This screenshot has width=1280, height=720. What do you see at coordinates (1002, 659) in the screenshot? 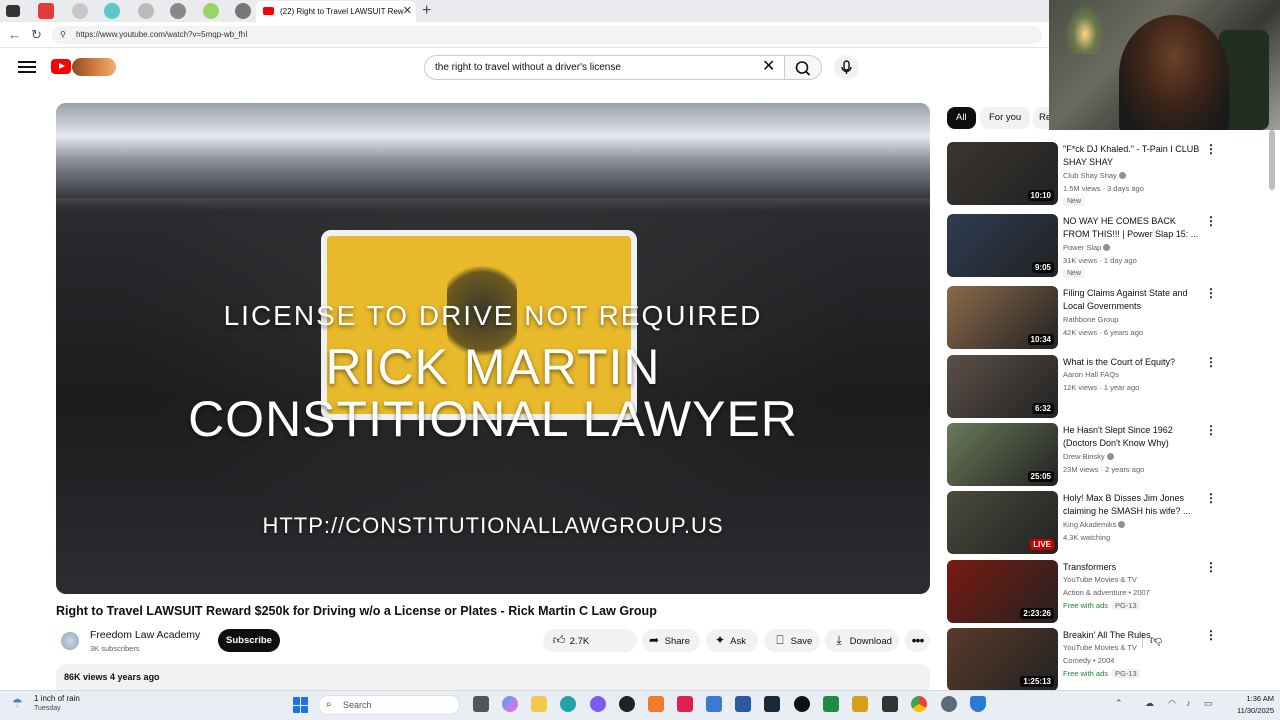
I see `recommendation-thumbnail: 1:25:13` at bounding box center [1002, 659].